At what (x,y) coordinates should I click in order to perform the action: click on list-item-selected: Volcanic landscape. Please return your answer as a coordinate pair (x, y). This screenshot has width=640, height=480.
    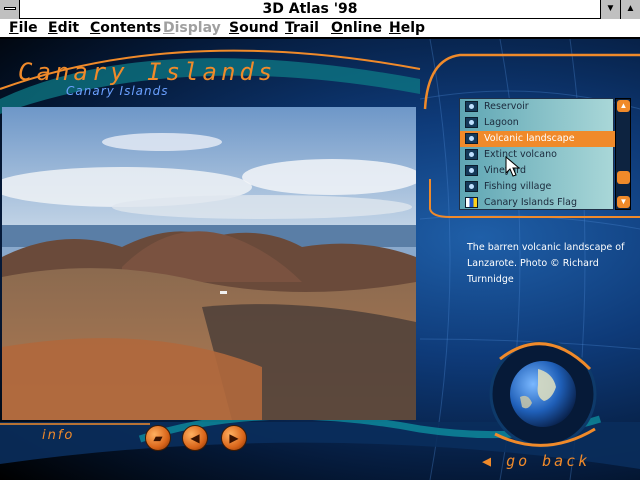
    Looking at the image, I should click on (537, 139).